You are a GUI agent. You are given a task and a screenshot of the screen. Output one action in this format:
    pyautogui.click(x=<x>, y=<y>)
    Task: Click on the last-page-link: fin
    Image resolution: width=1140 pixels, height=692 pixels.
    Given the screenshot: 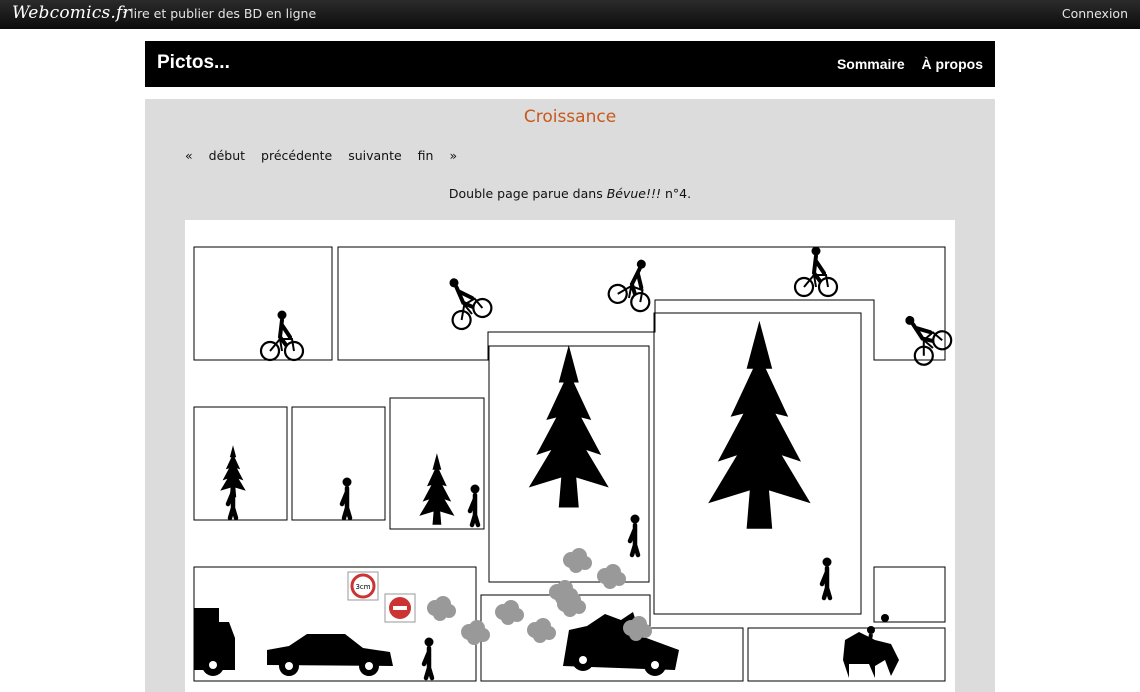 What is the action you would take?
    pyautogui.click(x=426, y=155)
    